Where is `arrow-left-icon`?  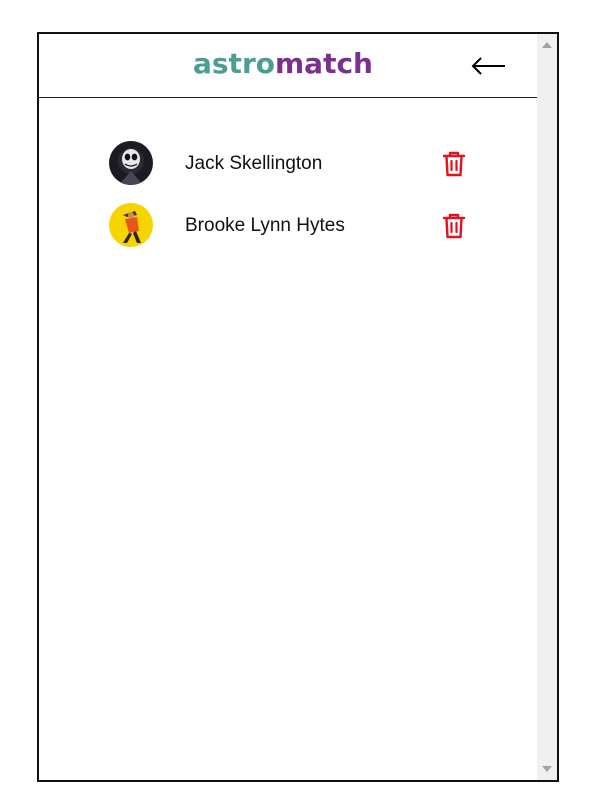 arrow-left-icon is located at coordinates (488, 66).